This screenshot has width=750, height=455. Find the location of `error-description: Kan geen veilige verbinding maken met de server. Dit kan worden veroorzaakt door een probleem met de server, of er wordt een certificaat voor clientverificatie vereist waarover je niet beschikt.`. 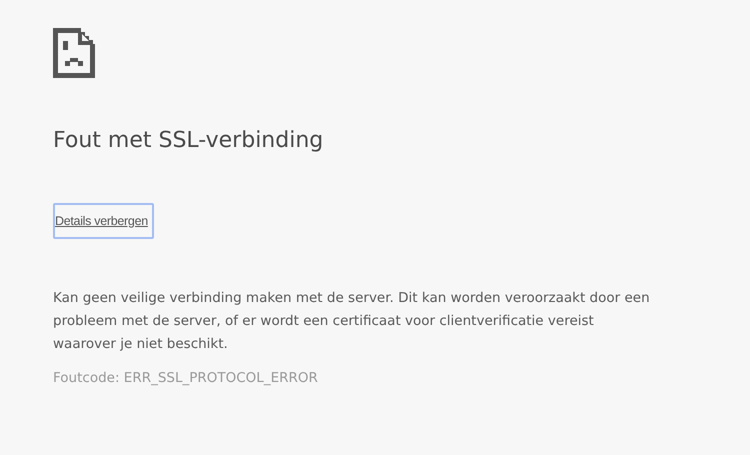

error-description: Kan geen veilige verbinding maken met de server. Dit kan worden veroorzaakt door een probleem met de server, of er wordt een certificaat voor clientverificatie vereist waarover je niet beschikt. is located at coordinates (352, 321).